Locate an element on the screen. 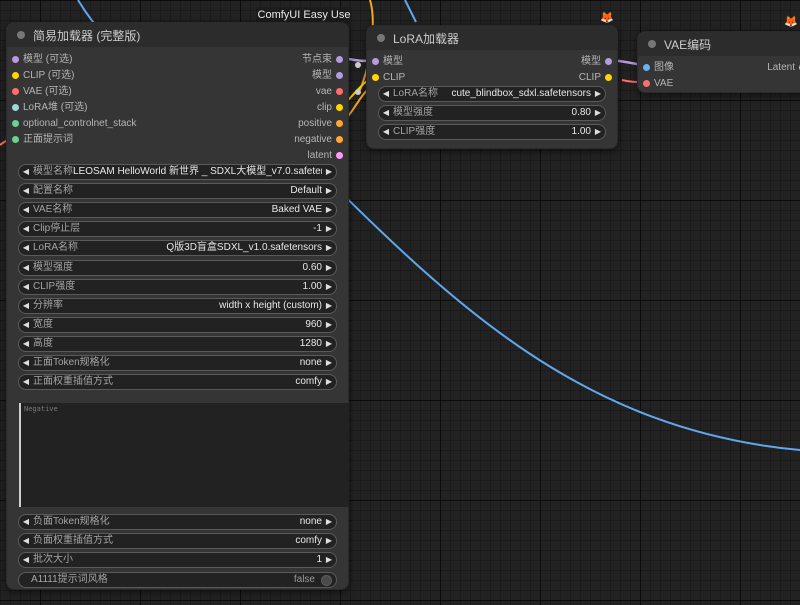 This screenshot has width=800, height=605. combo-widget: ◀ 负面Token规格化 none ▶ is located at coordinates (177, 522).